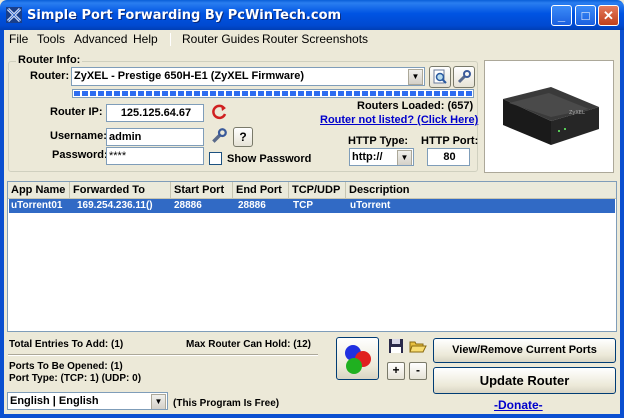  Describe the element at coordinates (78, 136) in the screenshot. I see `username-label: Username:` at that location.